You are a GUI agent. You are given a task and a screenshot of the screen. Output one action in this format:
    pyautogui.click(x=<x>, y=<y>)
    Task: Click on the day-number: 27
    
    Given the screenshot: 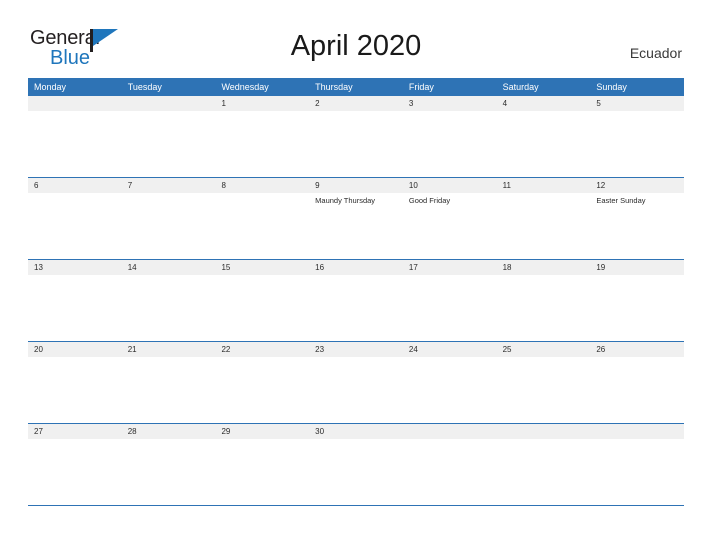 What is the action you would take?
    pyautogui.click(x=75, y=431)
    